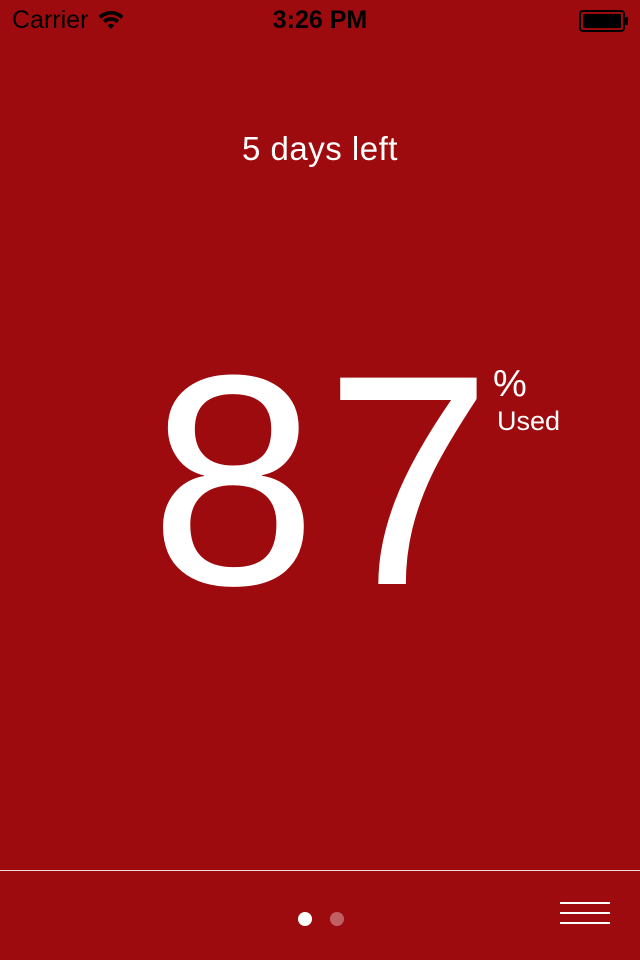 The width and height of the screenshot is (640, 960). I want to click on percent-symbol: %, so click(510, 384).